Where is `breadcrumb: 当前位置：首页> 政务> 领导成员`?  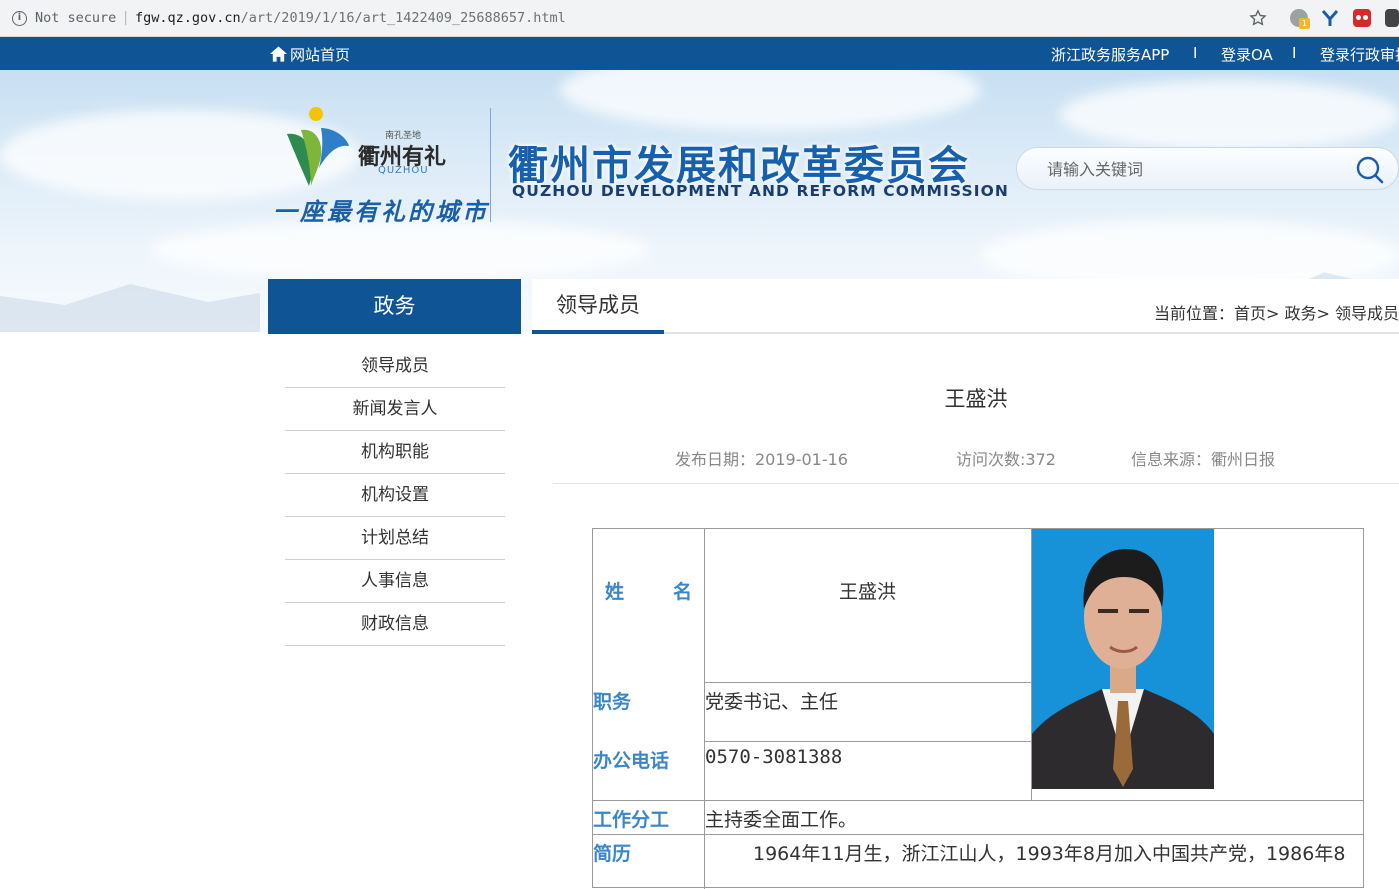
breadcrumb: 当前位置：首页> 政务> 领导成员 is located at coordinates (1276, 313).